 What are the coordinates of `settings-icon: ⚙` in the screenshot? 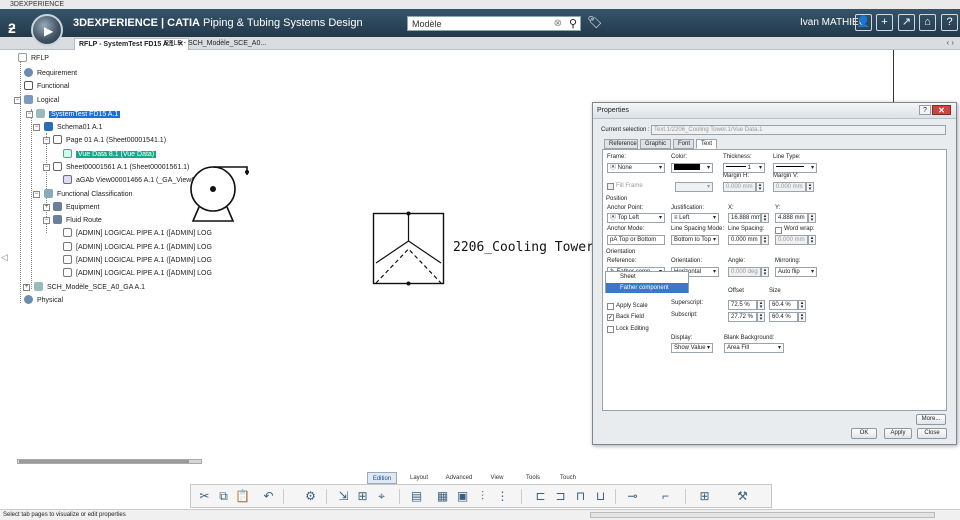 It's located at (310, 496).